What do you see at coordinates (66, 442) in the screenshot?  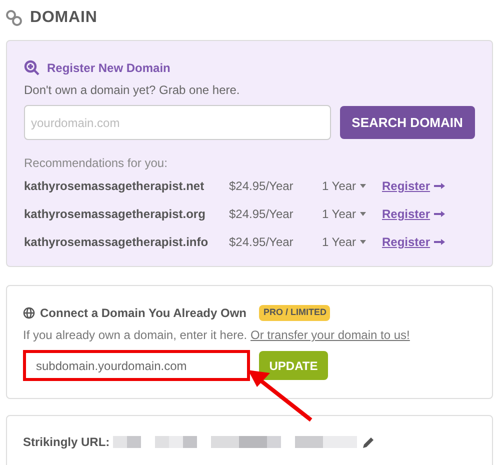 I see `url-label: Strikingly URL:` at bounding box center [66, 442].